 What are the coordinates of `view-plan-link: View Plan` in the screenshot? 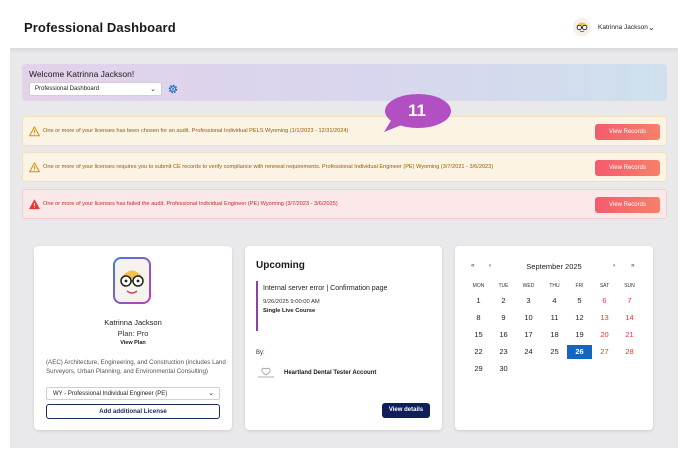 It's located at (133, 343).